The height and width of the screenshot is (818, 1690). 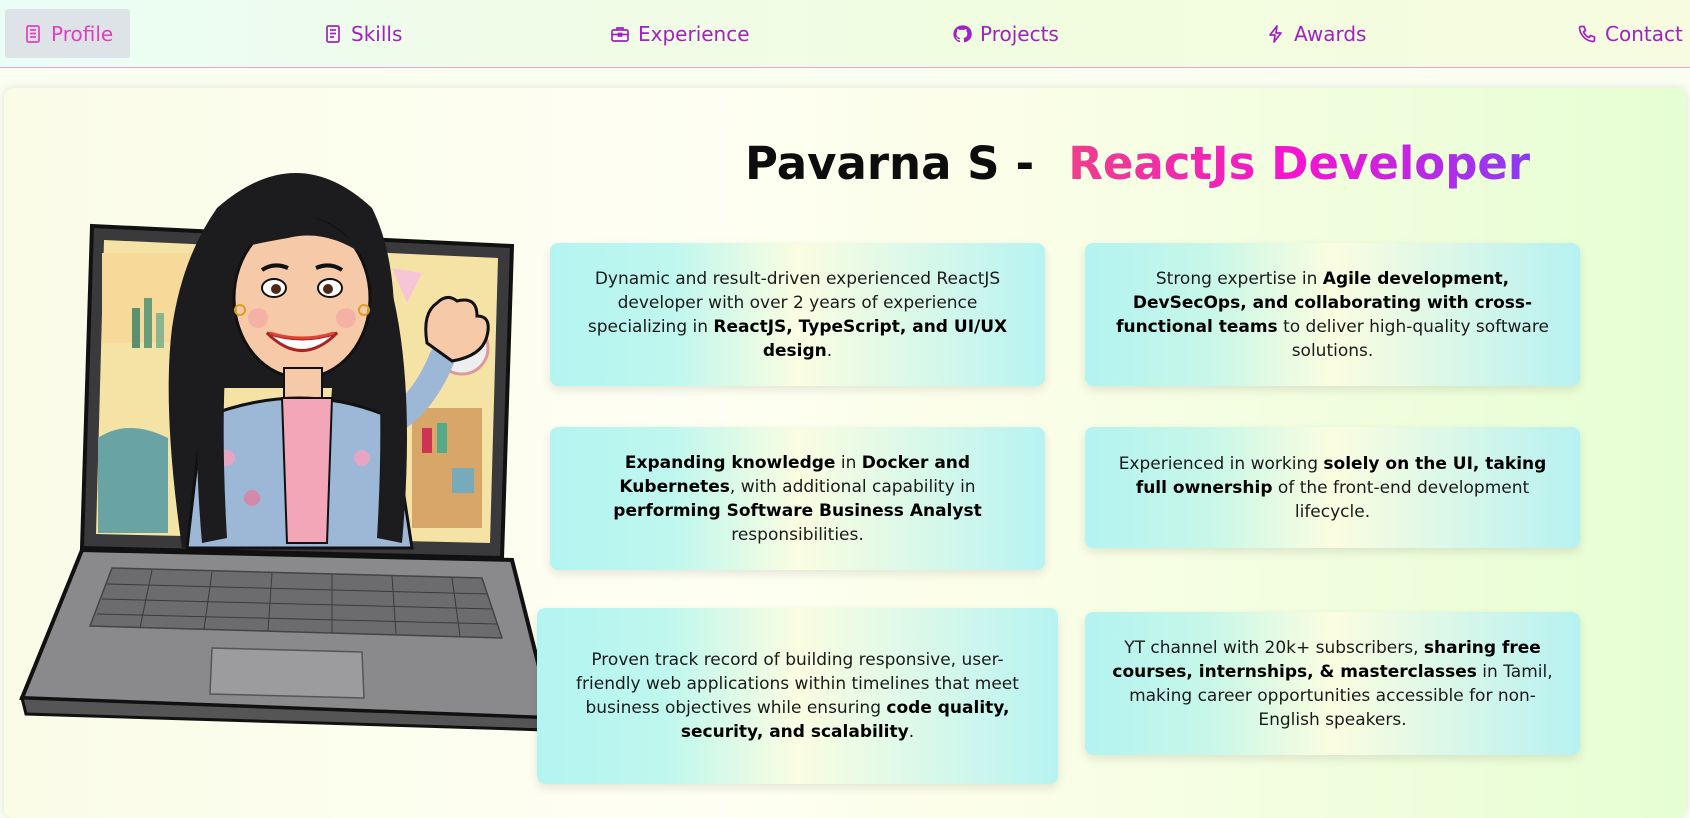 What do you see at coordinates (1019, 33) in the screenshot?
I see `nav-label: Projects` at bounding box center [1019, 33].